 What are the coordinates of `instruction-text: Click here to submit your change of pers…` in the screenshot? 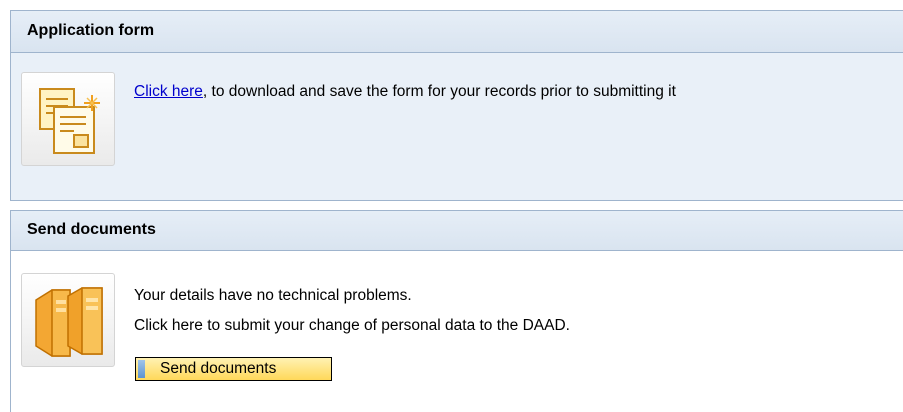 It's located at (352, 325).